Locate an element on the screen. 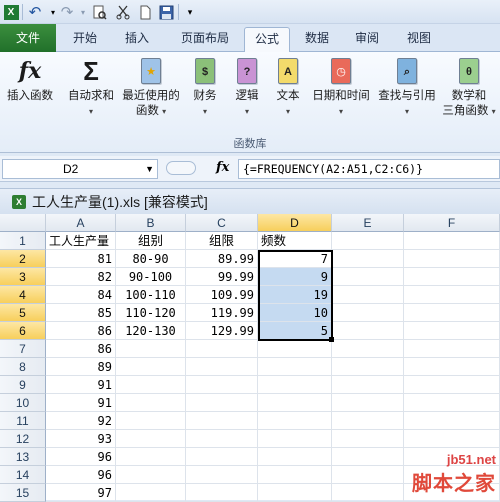 The width and height of the screenshot is (500, 502). column-header-a: A is located at coordinates (81, 223).